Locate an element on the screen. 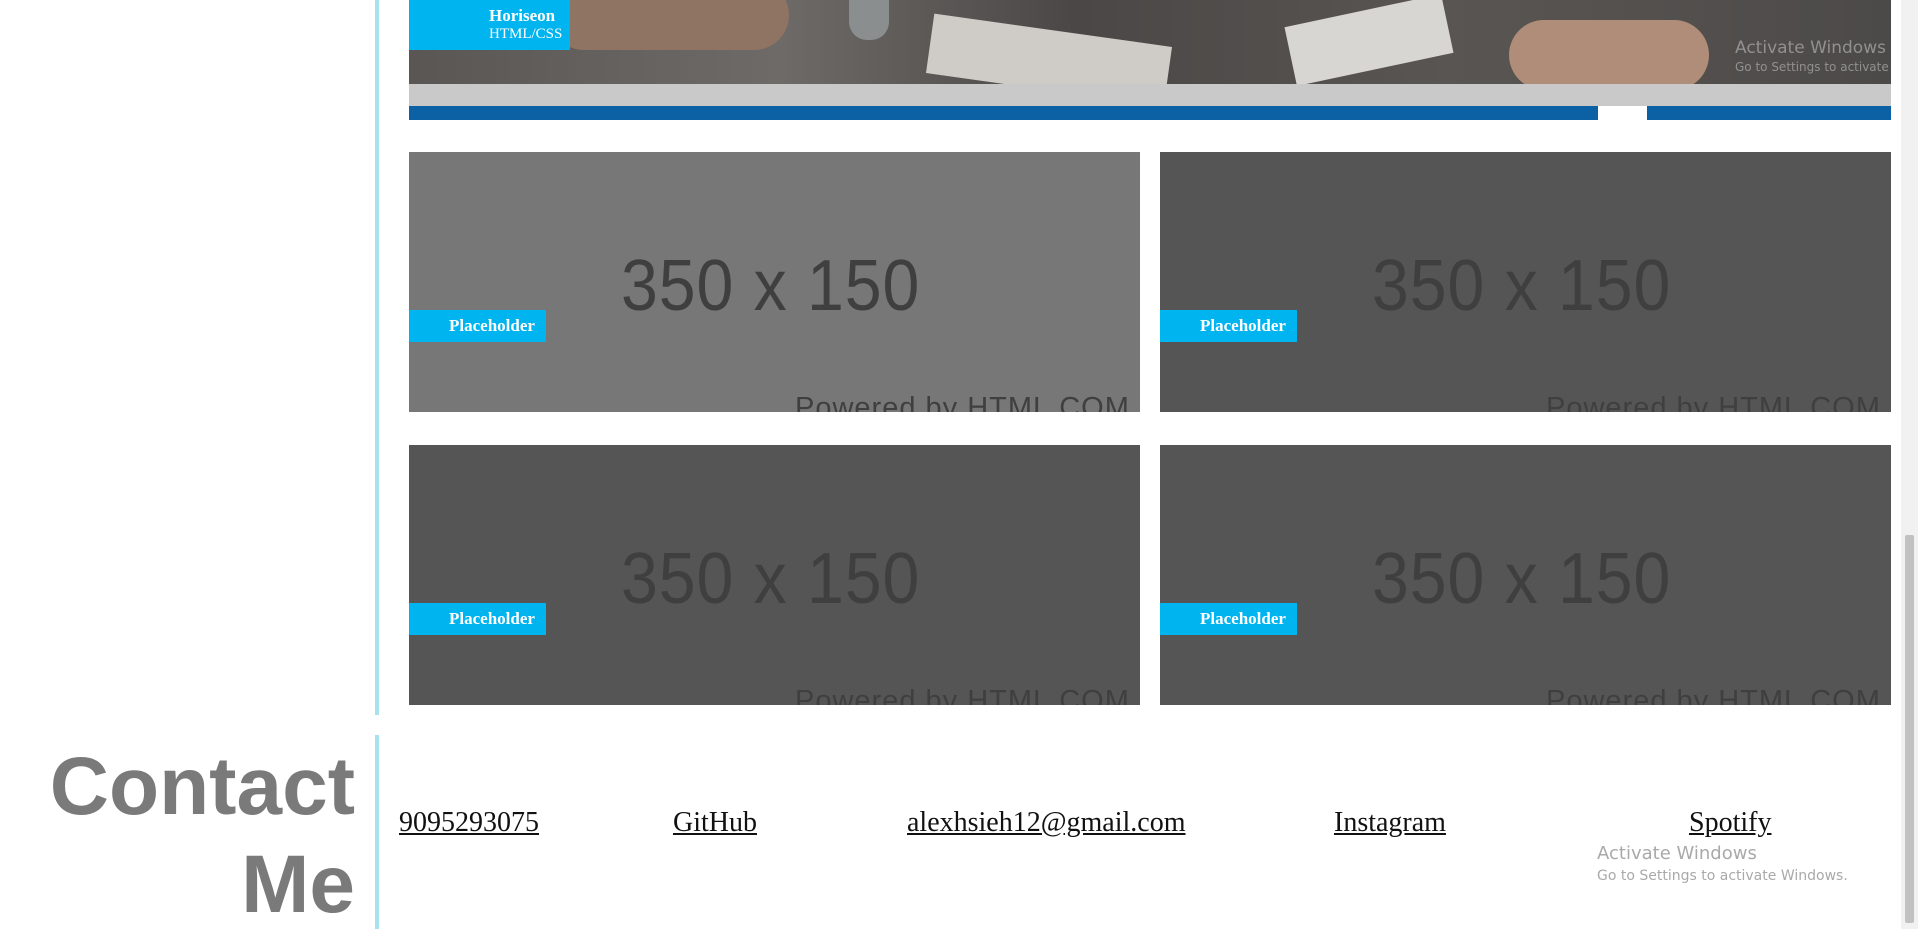  phone-link: 9095293075 is located at coordinates (469, 823).